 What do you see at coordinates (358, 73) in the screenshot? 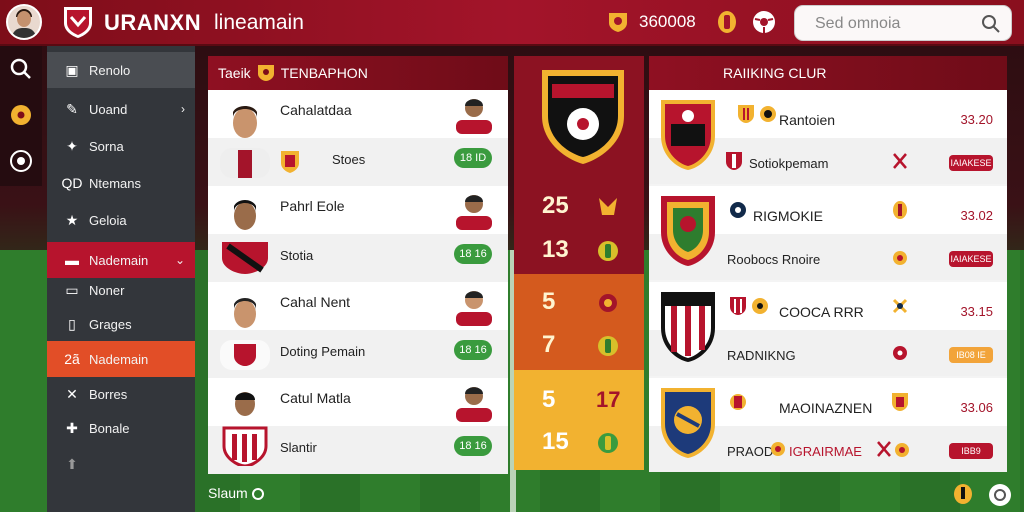
I see `team-panel-header: Taeik TENBAPHON` at bounding box center [358, 73].